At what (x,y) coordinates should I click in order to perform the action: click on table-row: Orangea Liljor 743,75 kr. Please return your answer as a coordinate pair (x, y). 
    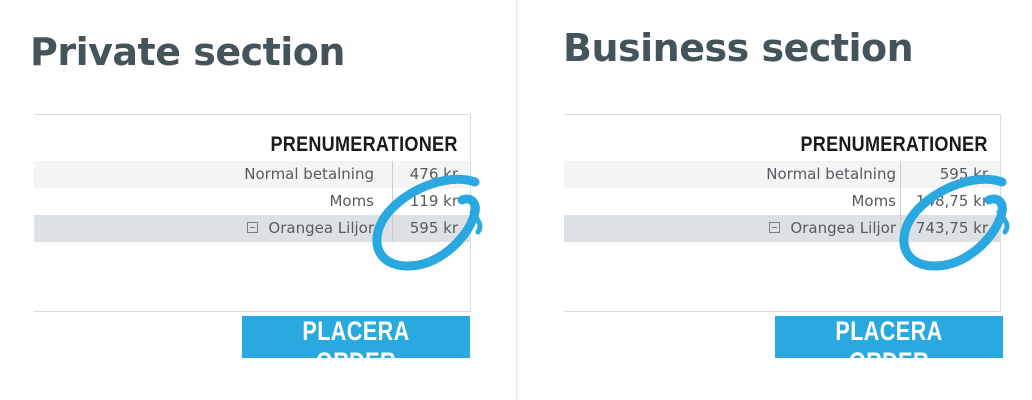
    Looking at the image, I should click on (782, 228).